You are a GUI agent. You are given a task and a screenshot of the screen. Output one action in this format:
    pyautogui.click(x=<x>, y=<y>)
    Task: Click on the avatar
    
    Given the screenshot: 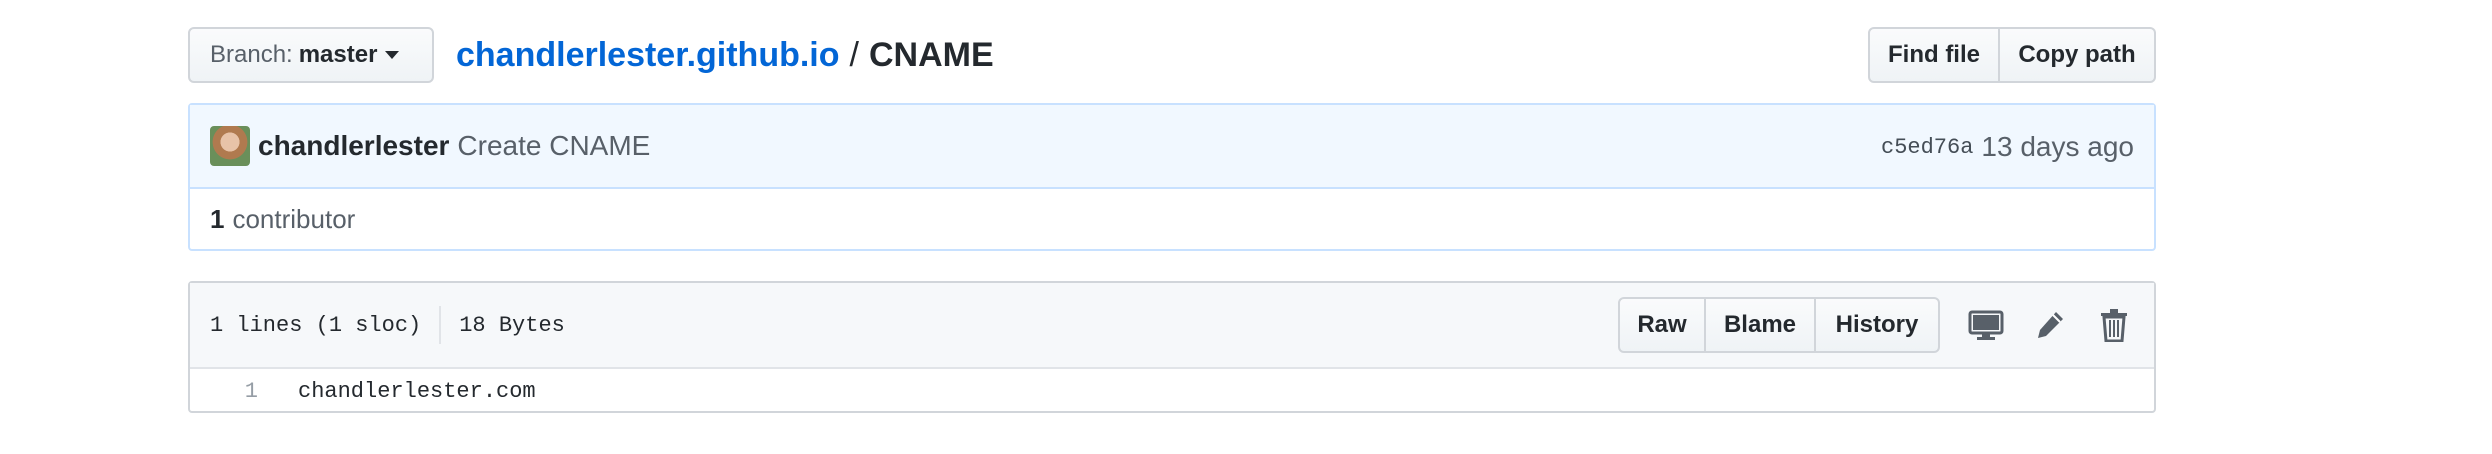 What is the action you would take?
    pyautogui.click(x=230, y=146)
    